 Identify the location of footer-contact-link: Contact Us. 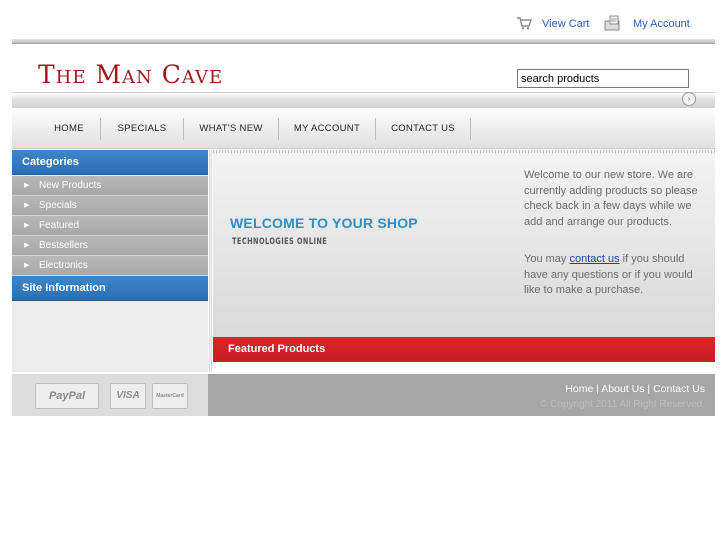
(679, 389).